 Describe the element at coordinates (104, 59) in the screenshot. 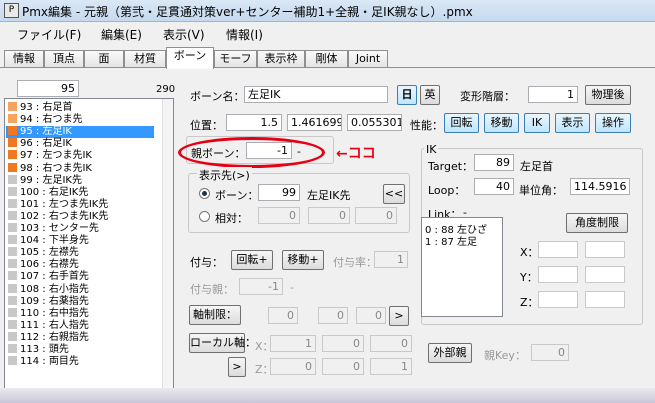

I see `tab-face: 面` at that location.